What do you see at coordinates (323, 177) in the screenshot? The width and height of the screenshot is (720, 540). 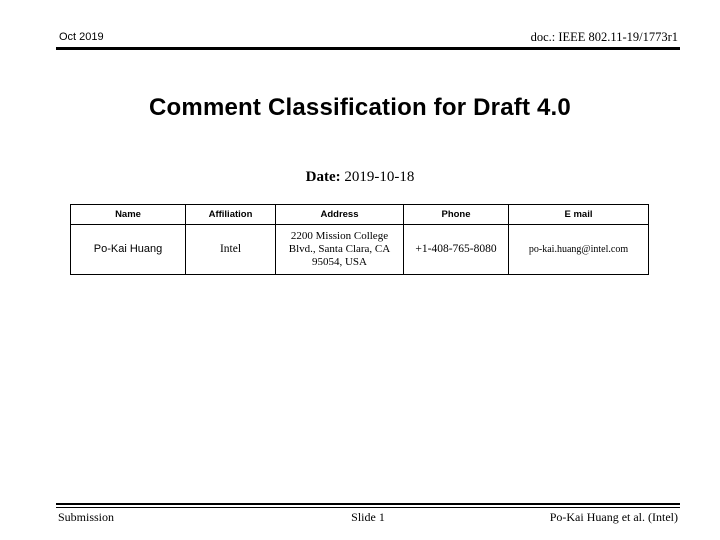 I see `date-label: Date:` at bounding box center [323, 177].